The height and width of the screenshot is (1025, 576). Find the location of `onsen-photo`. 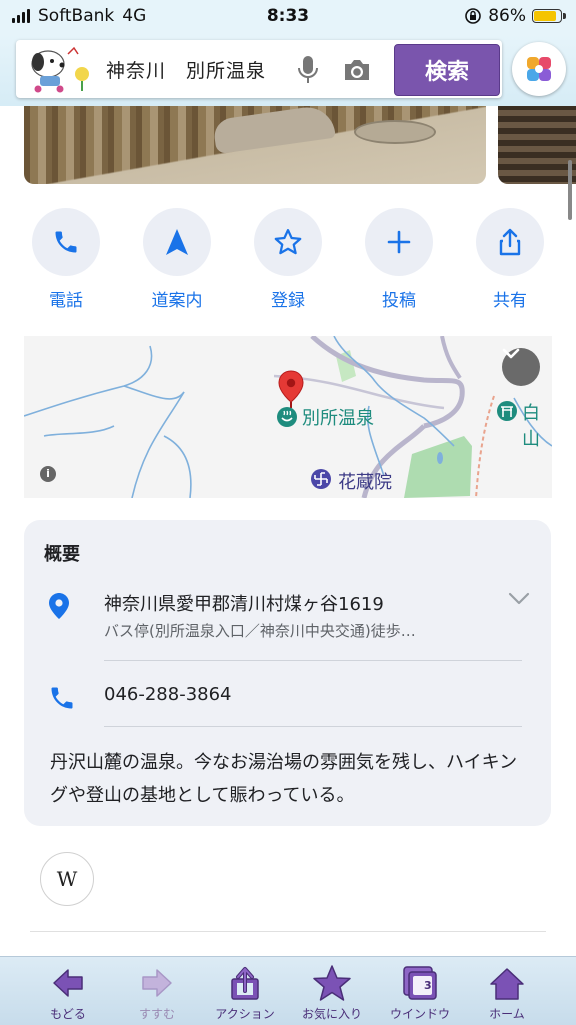

onsen-photo is located at coordinates (255, 145).